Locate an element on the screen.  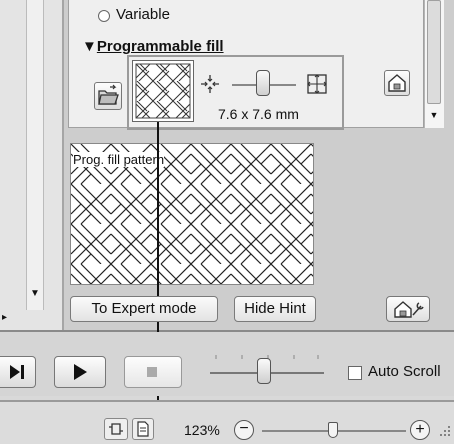
page-icon is located at coordinates (143, 429).